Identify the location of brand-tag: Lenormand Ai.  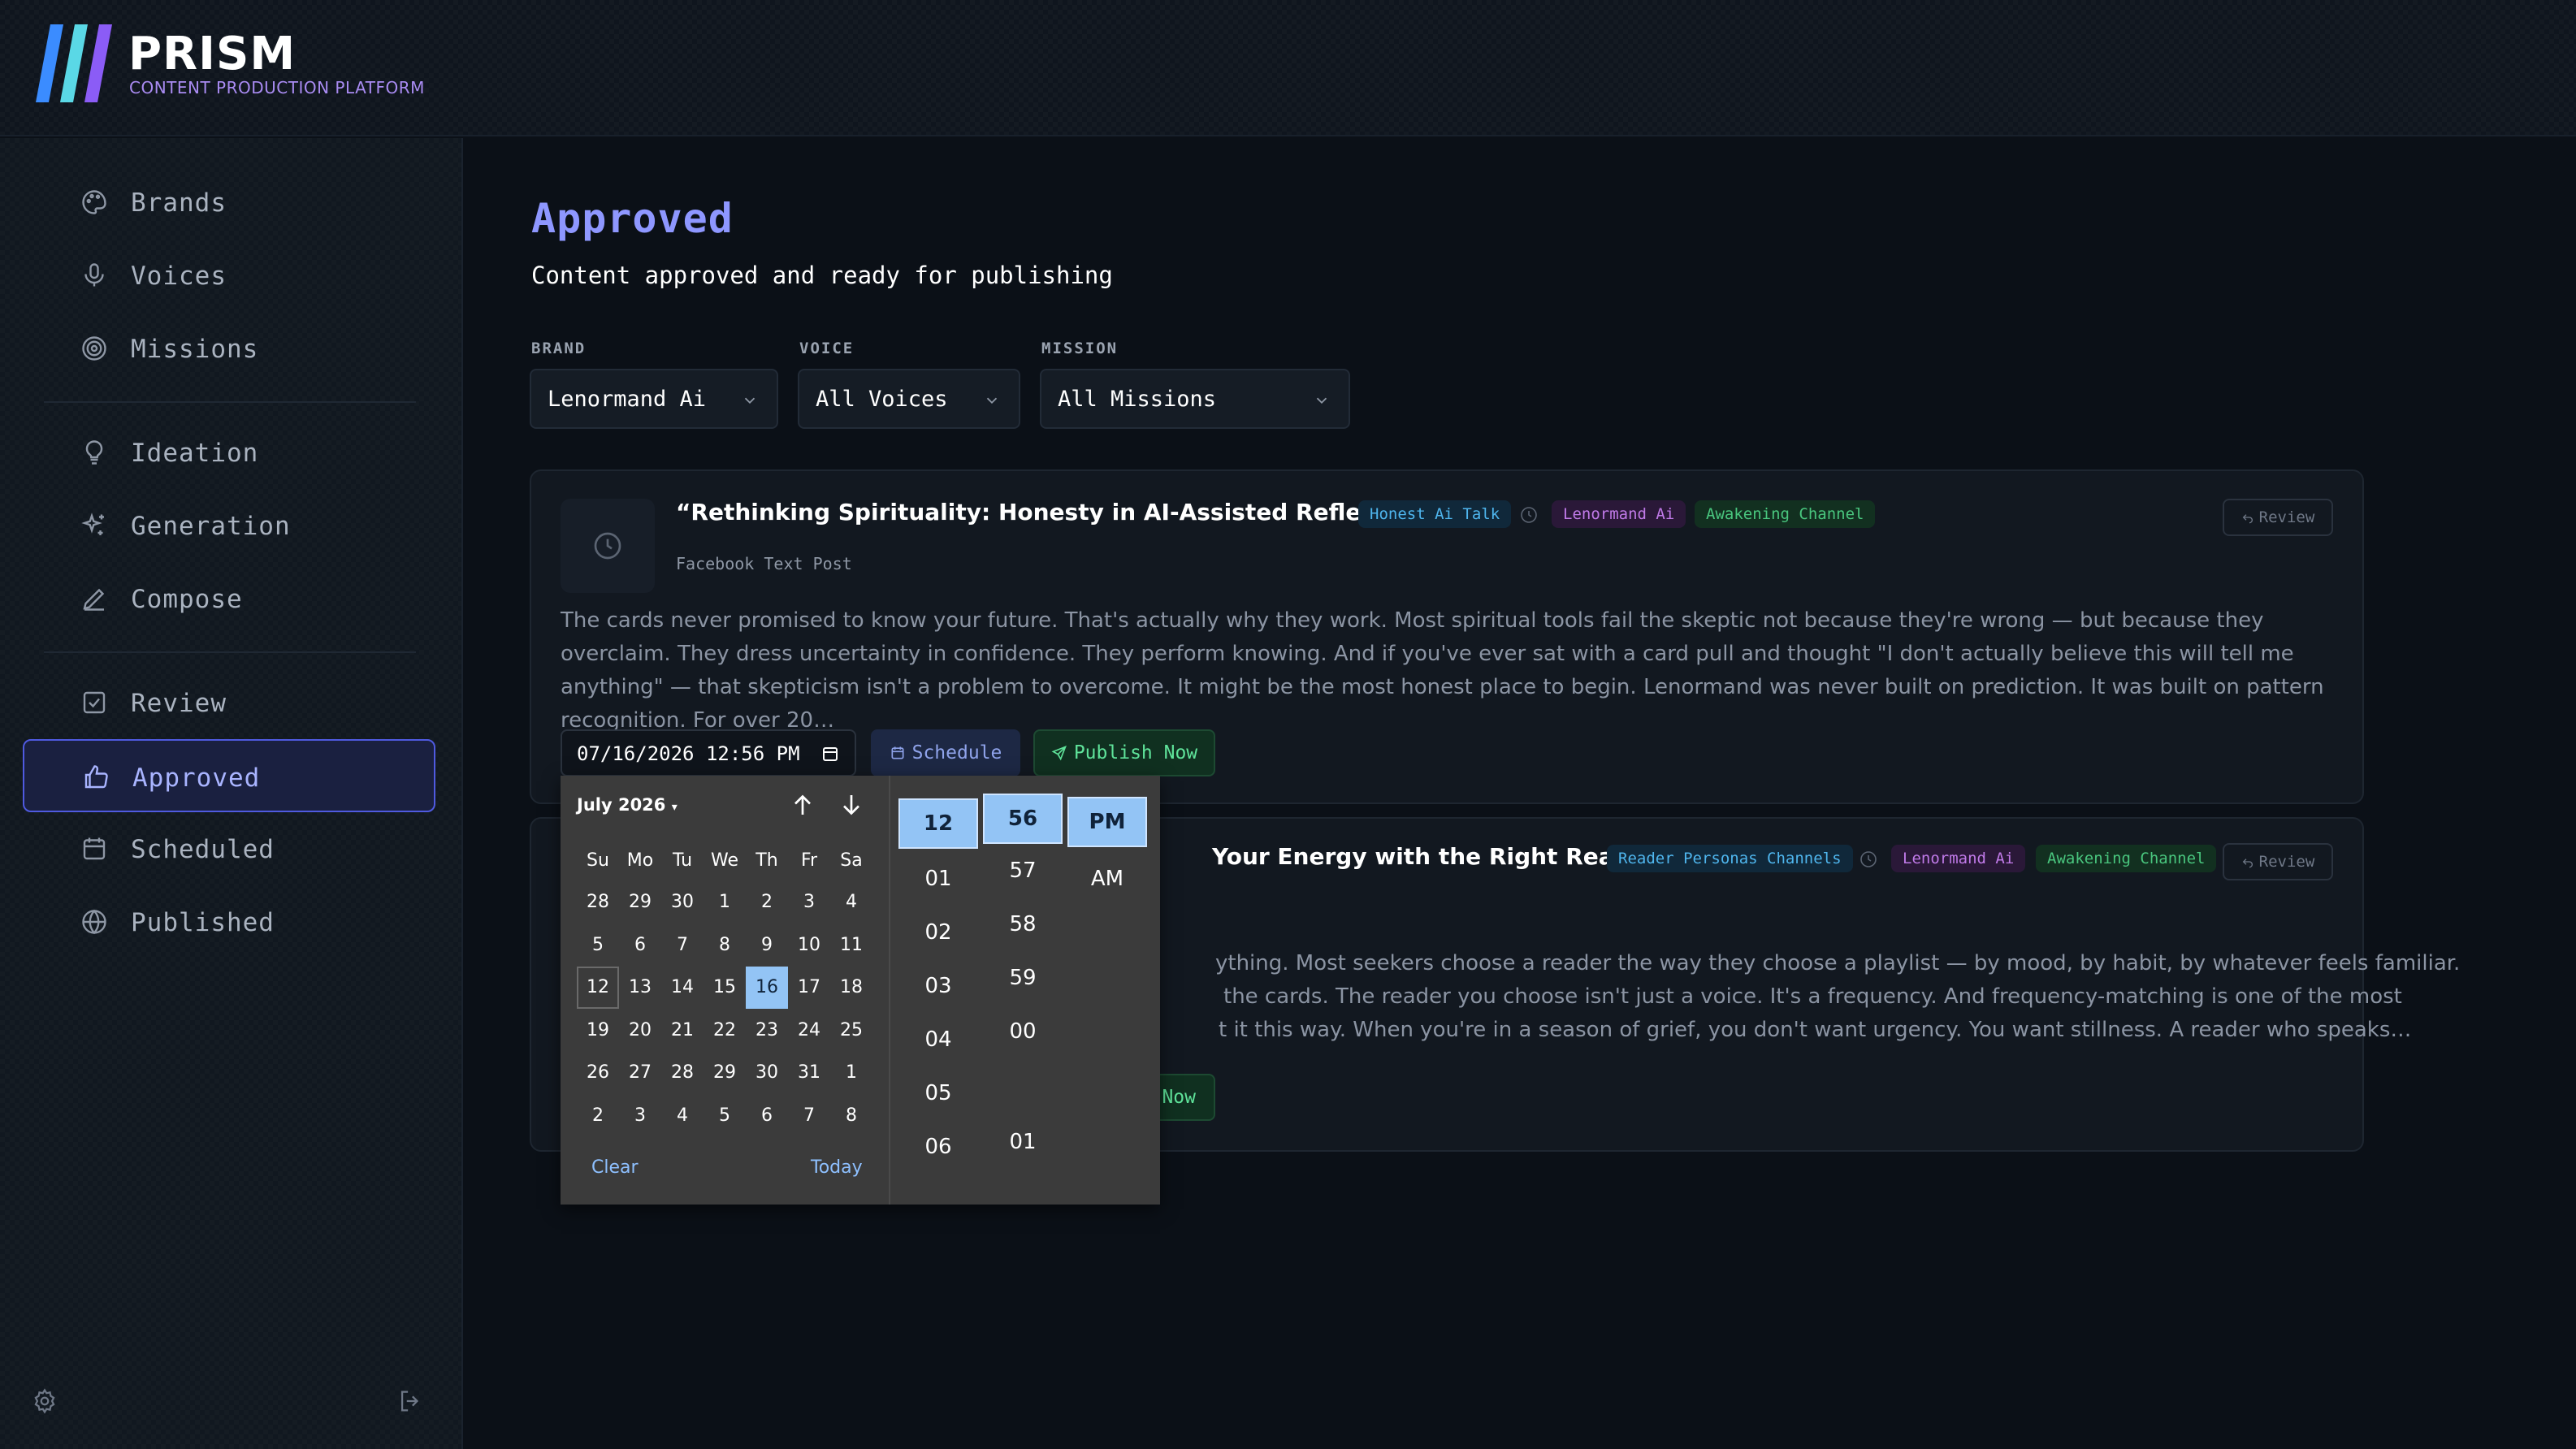
(1619, 514).